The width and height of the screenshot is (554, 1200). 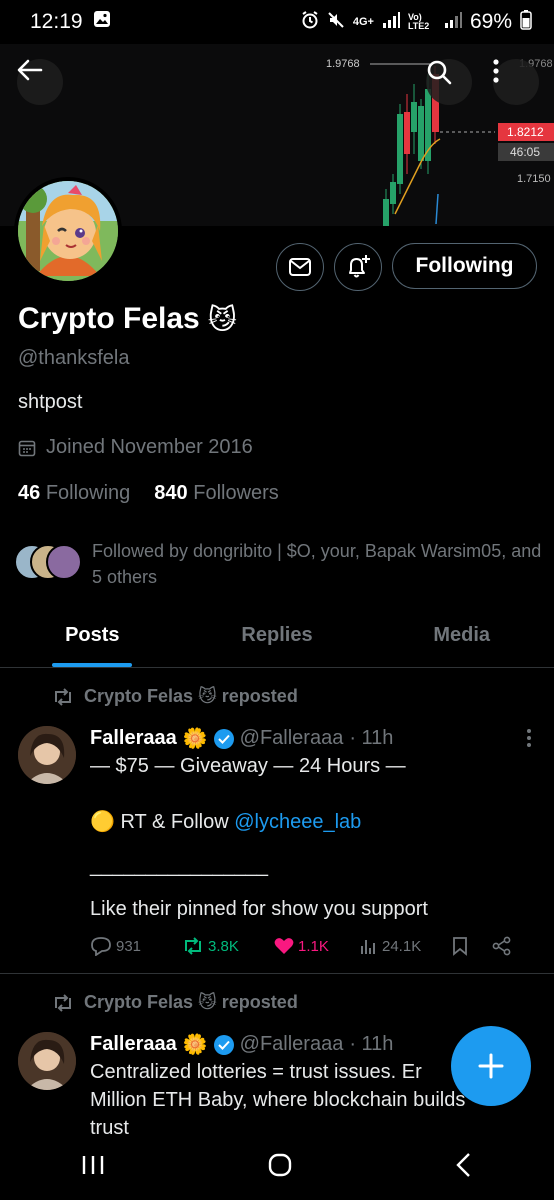 I want to click on status-time: 12:19, so click(x=56, y=21).